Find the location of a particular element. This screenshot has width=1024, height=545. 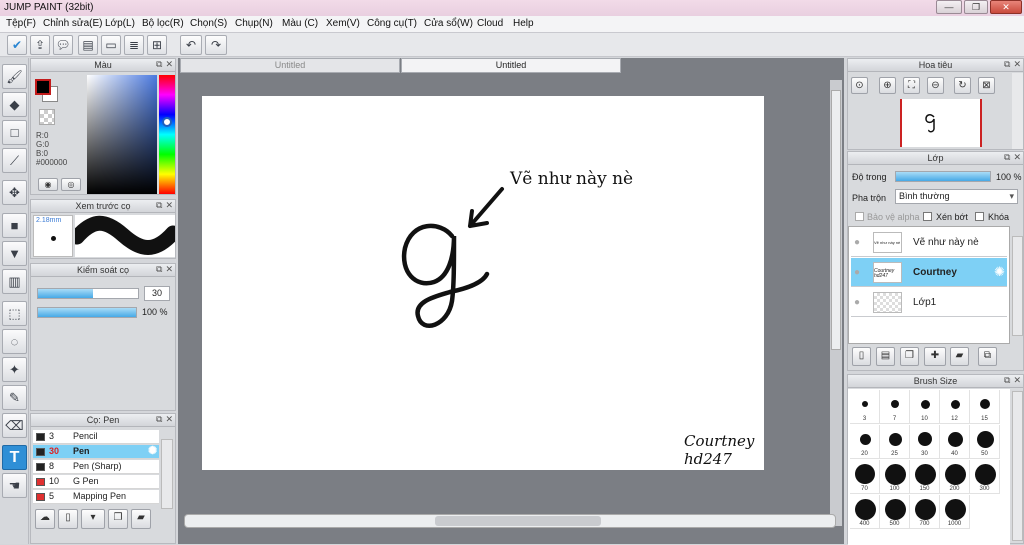

new-layer-alt-icon: ▤ is located at coordinates (885, 356).